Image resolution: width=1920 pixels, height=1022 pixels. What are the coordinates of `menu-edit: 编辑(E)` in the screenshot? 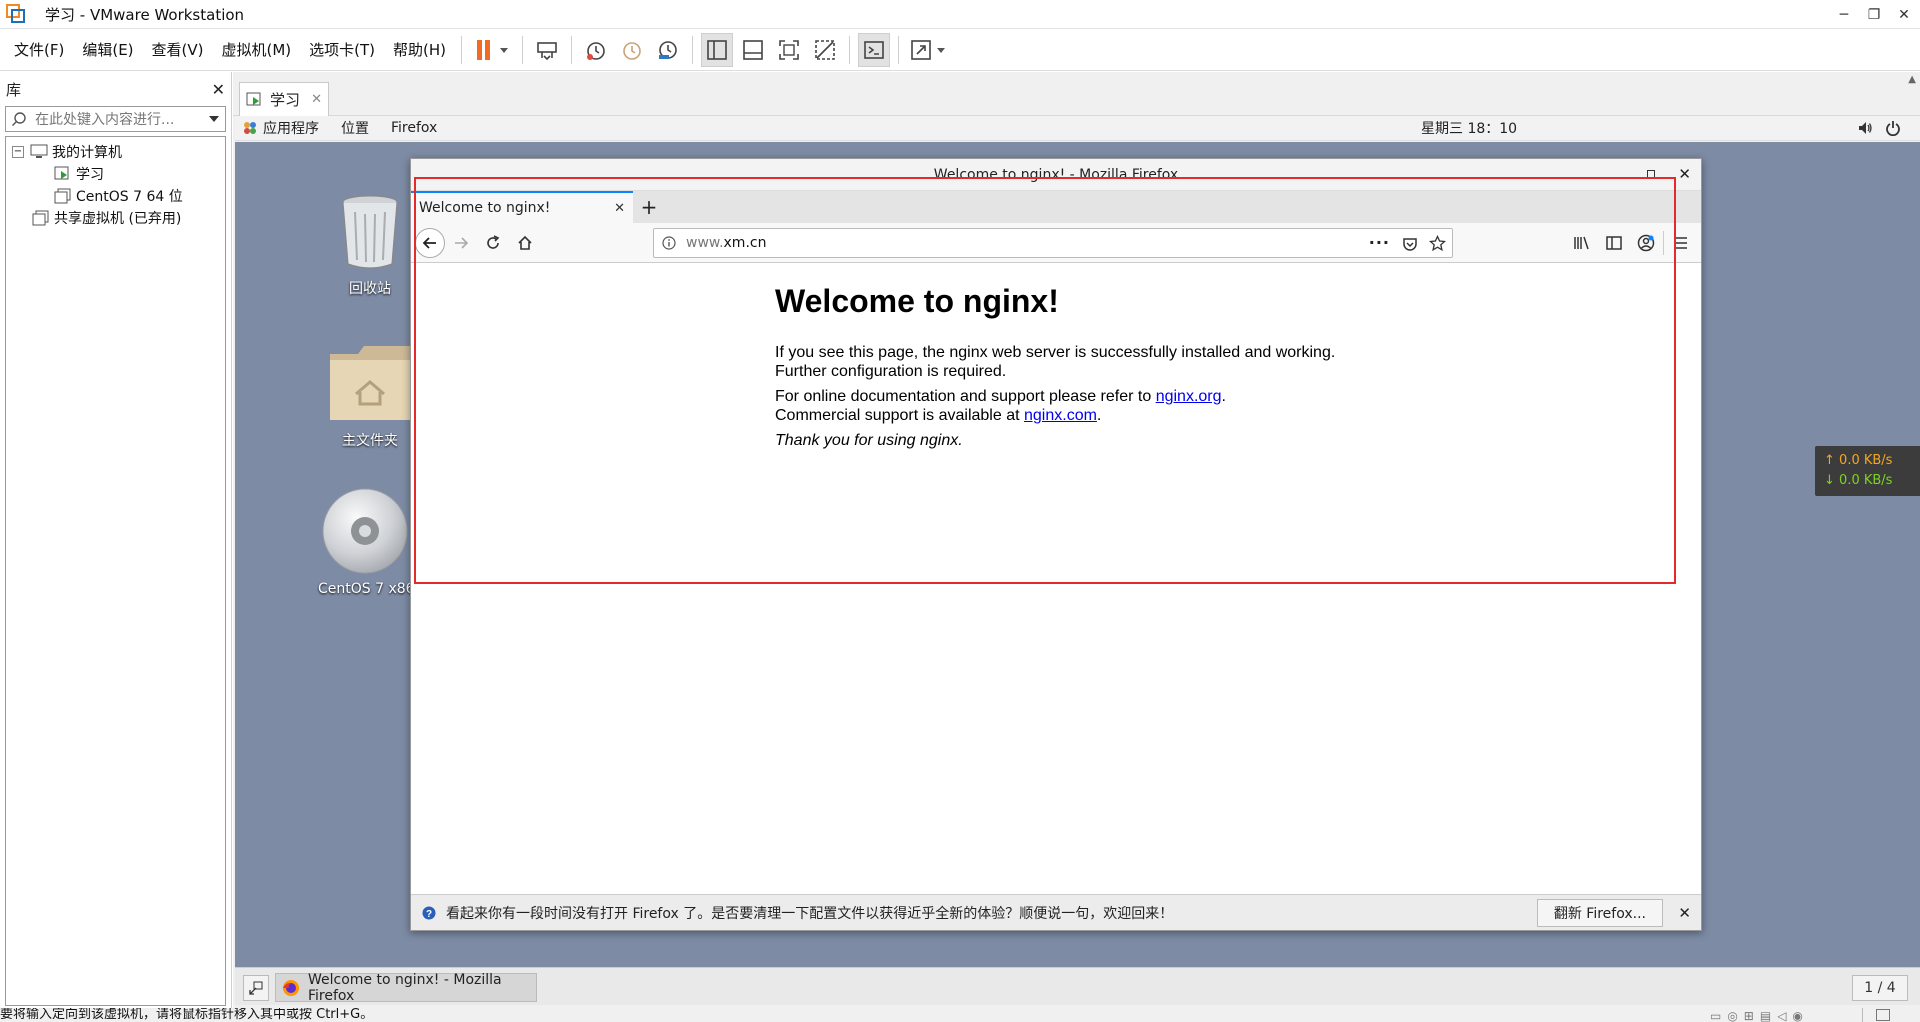 It's located at (107, 50).